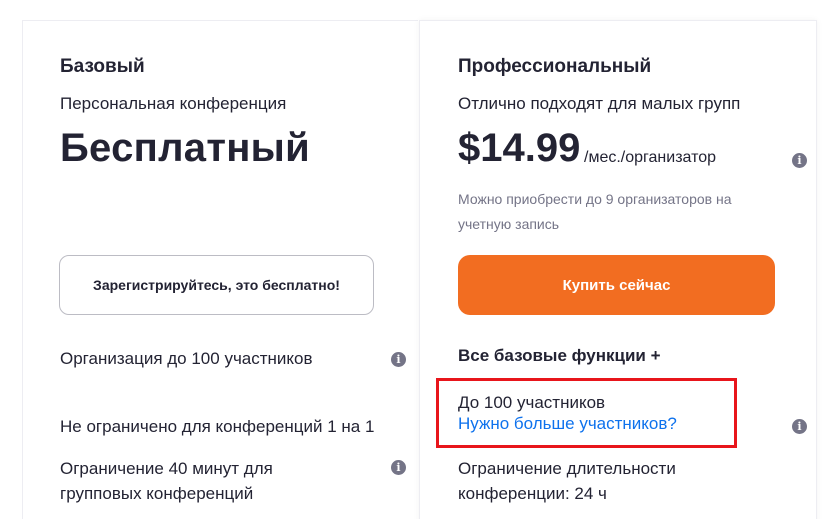  Describe the element at coordinates (186, 358) in the screenshot. I see `feature-basic-participants: Организация до 100 участников` at that location.